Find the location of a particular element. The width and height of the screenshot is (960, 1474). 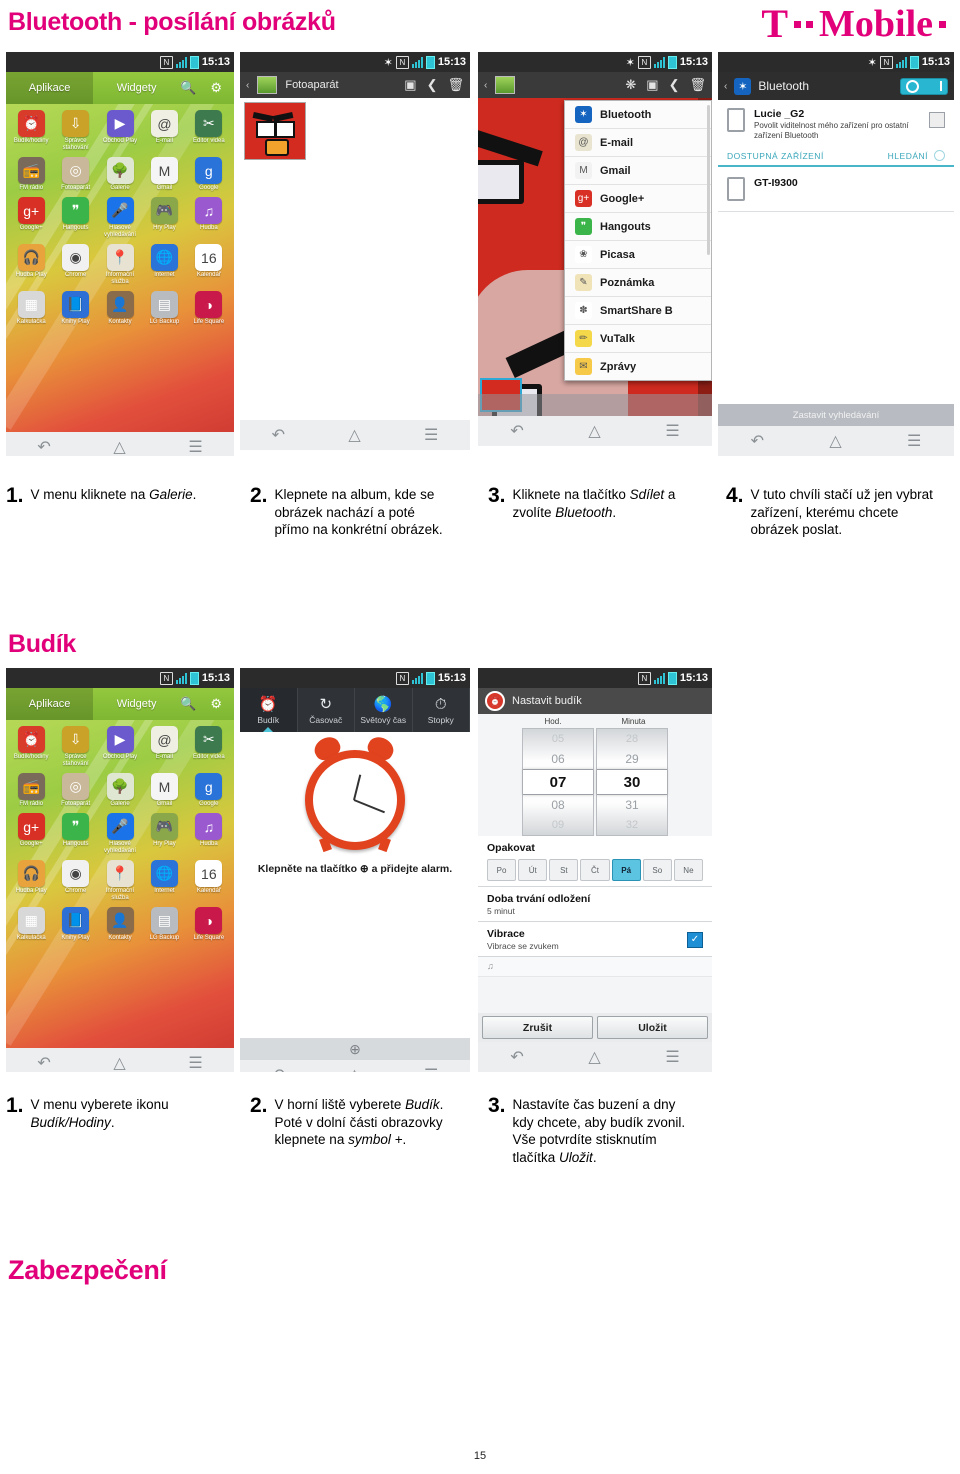

vibrate-checkbox: ✓ is located at coordinates (695, 939).